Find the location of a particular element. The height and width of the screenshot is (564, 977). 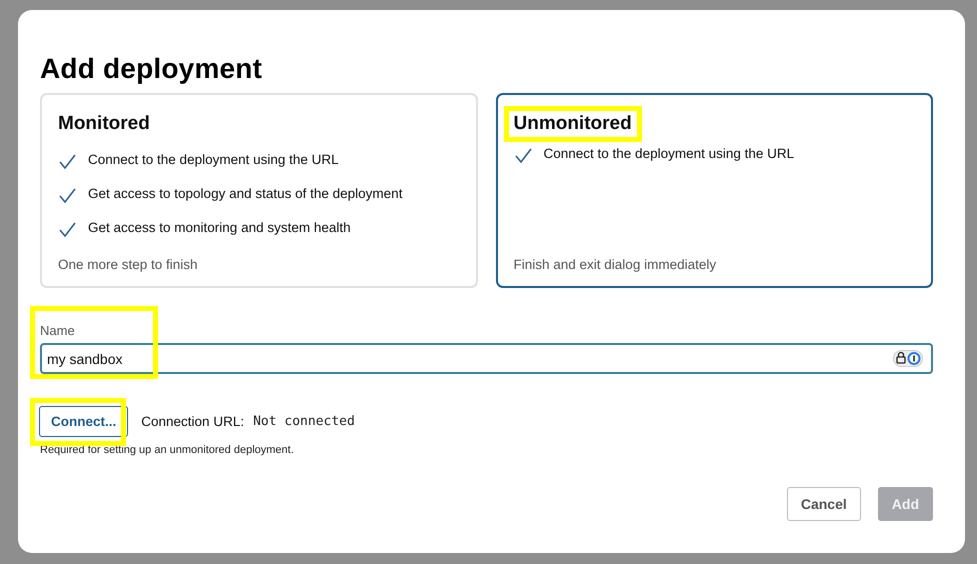

option-title: Unmonitored is located at coordinates (573, 123).